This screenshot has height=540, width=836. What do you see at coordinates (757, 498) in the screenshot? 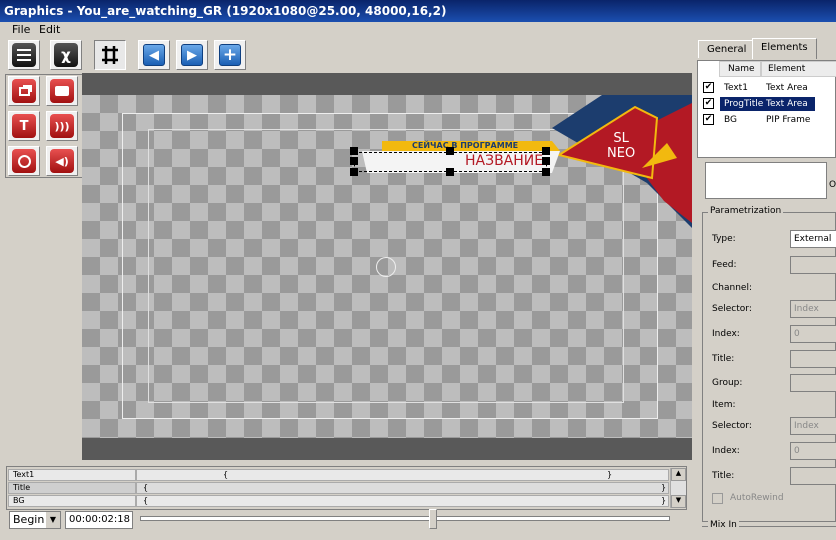
I see `autorewind-label: AutoRewind` at bounding box center [757, 498].